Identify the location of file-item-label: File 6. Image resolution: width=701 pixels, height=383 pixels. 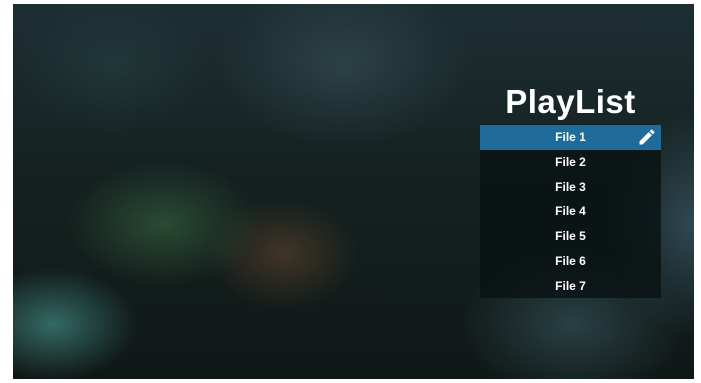
(570, 260).